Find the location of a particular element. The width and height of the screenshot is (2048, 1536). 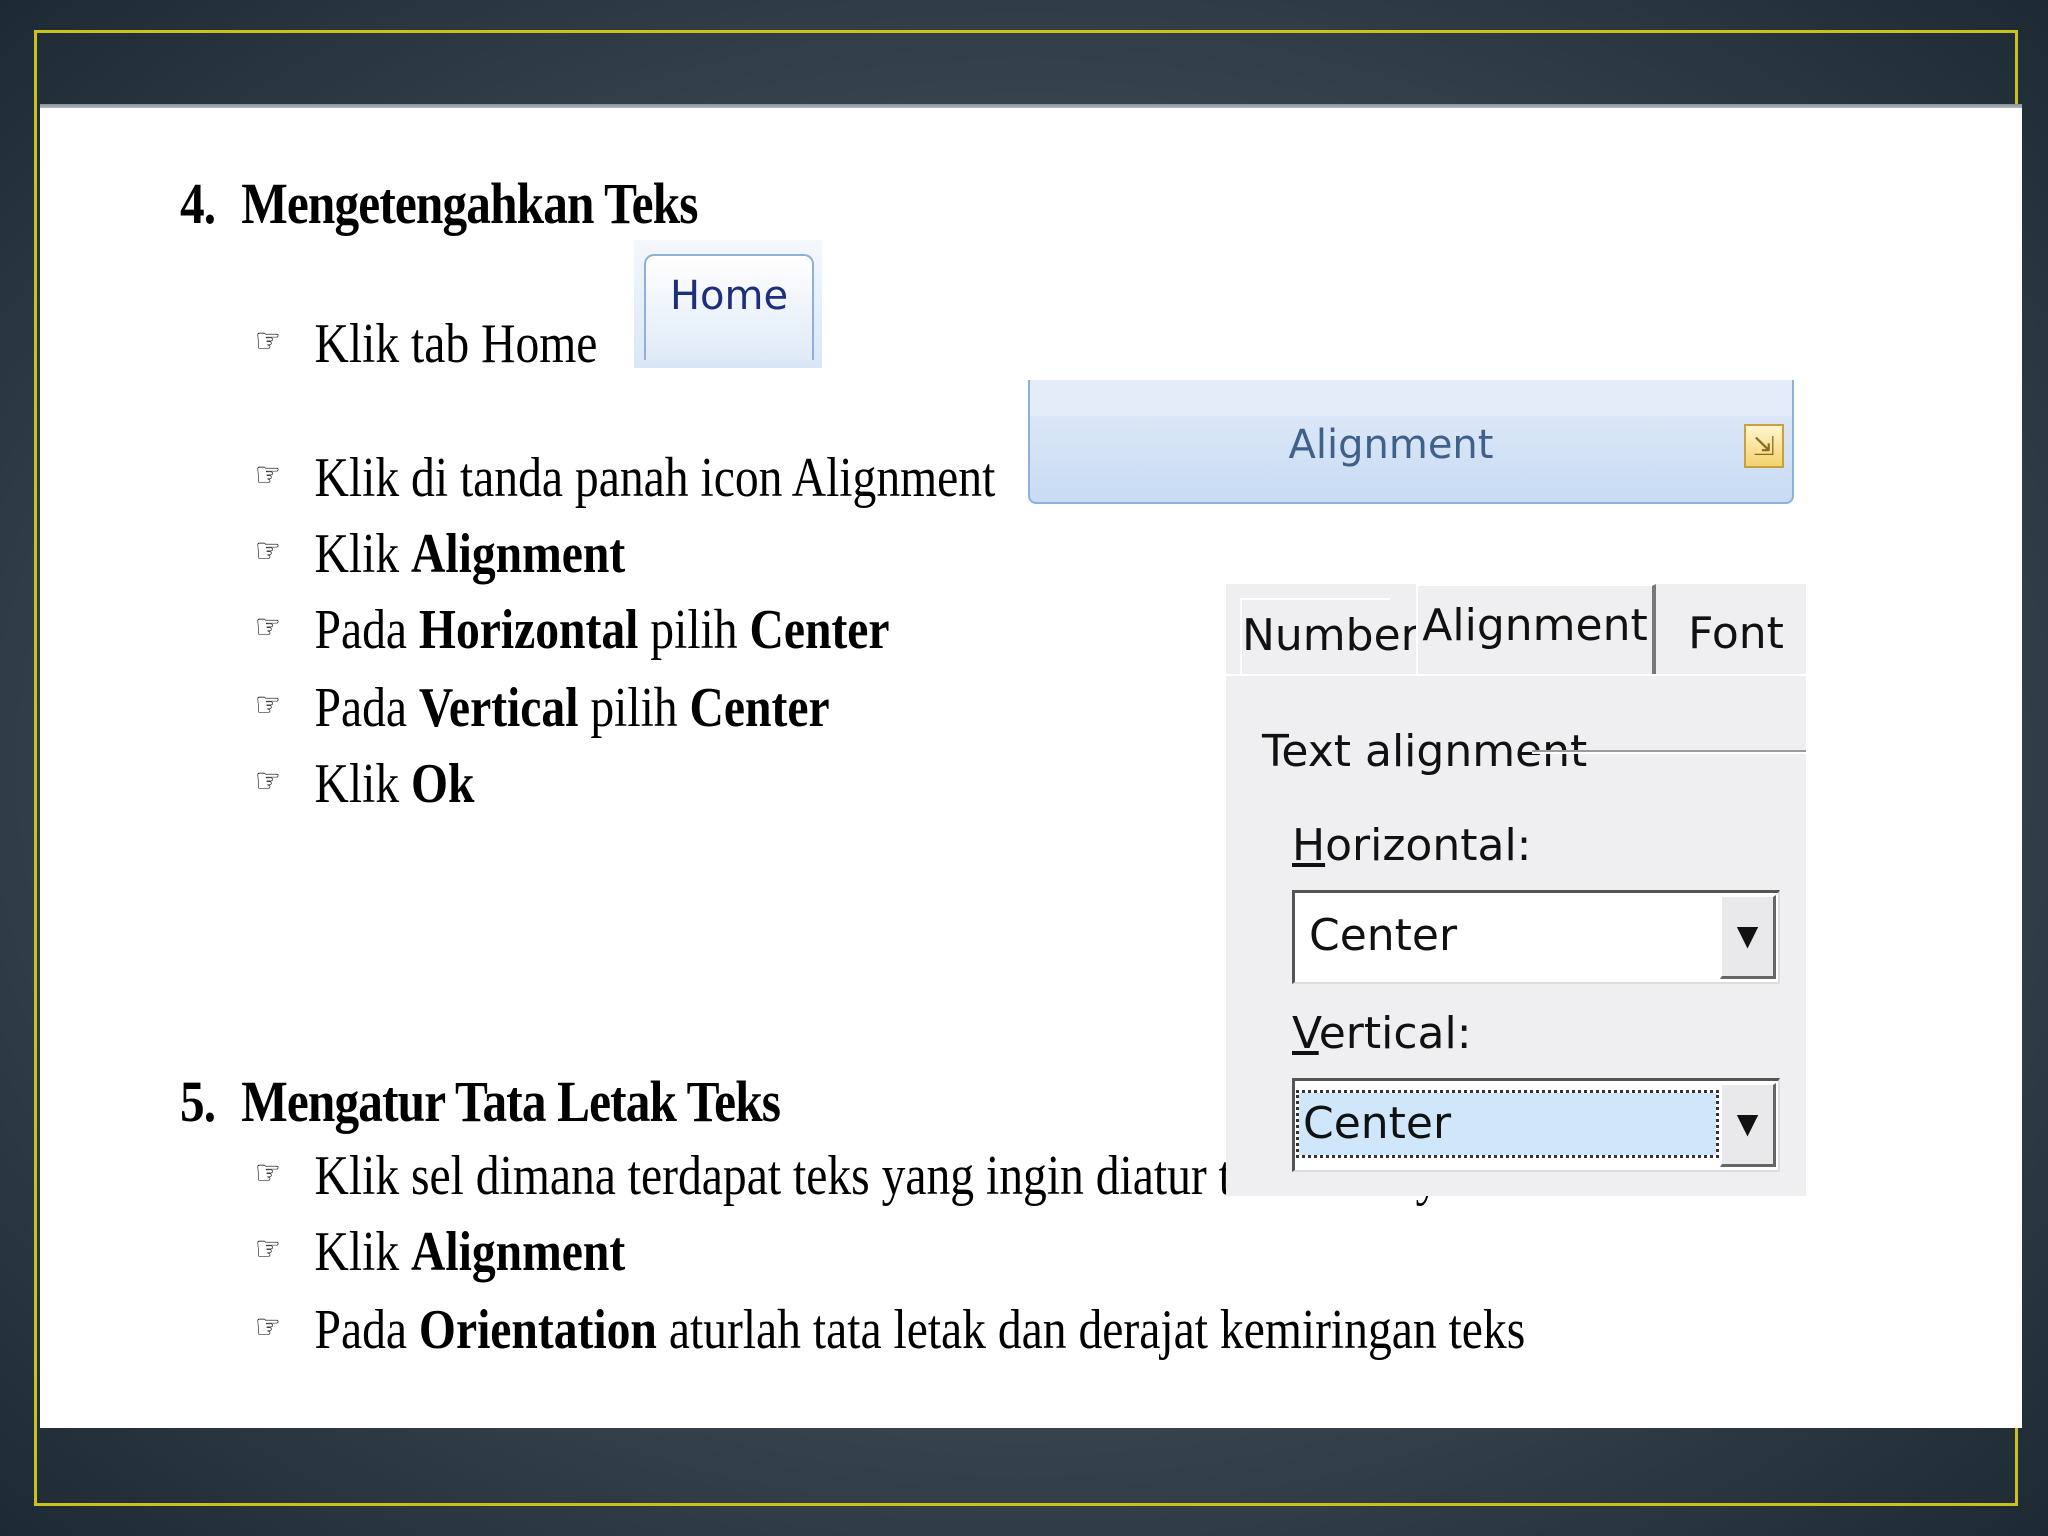

step-bold-text: Orientation is located at coordinates (537, 1330).